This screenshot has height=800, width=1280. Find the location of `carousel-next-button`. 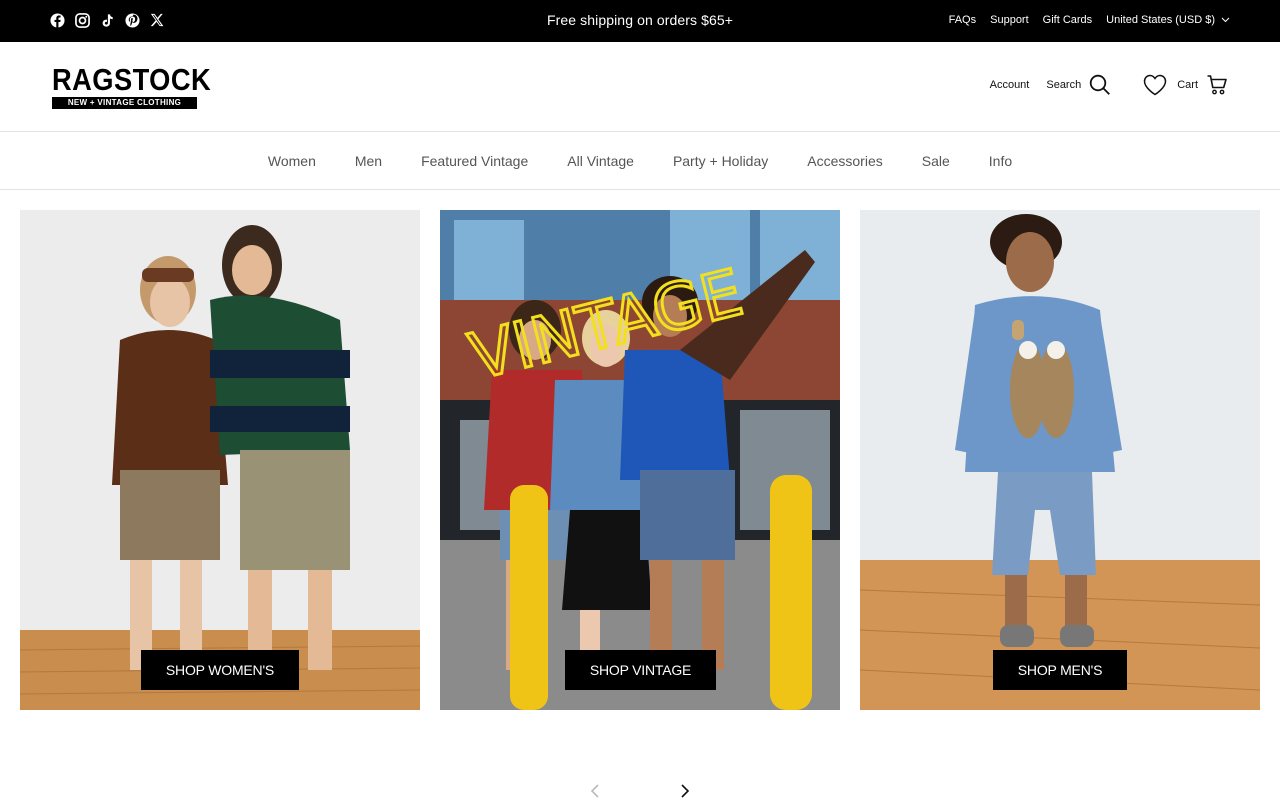

carousel-next-button is located at coordinates (685, 791).